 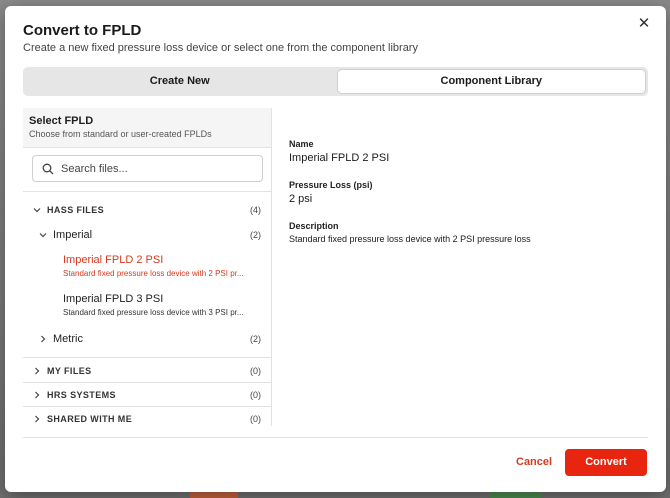 I want to click on convert-button: Convert, so click(x=606, y=462).